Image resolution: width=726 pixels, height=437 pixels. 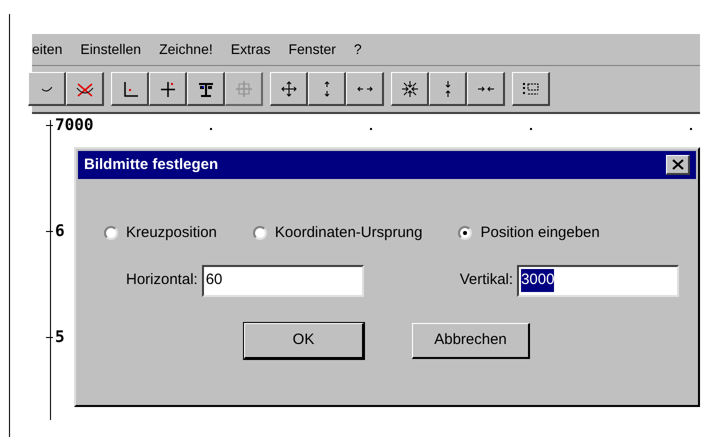 What do you see at coordinates (348, 233) in the screenshot?
I see `radio-label: Koordinaten-Ursprung` at bounding box center [348, 233].